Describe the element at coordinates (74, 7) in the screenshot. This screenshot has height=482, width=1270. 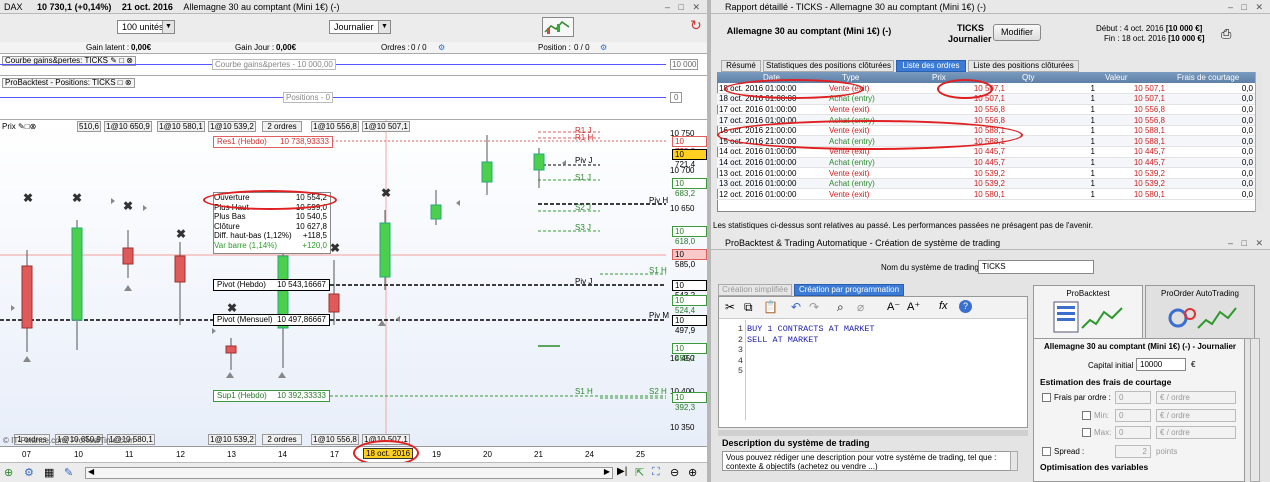
I see `chart-title-price: 10 730,1 (+0,14%)` at that location.